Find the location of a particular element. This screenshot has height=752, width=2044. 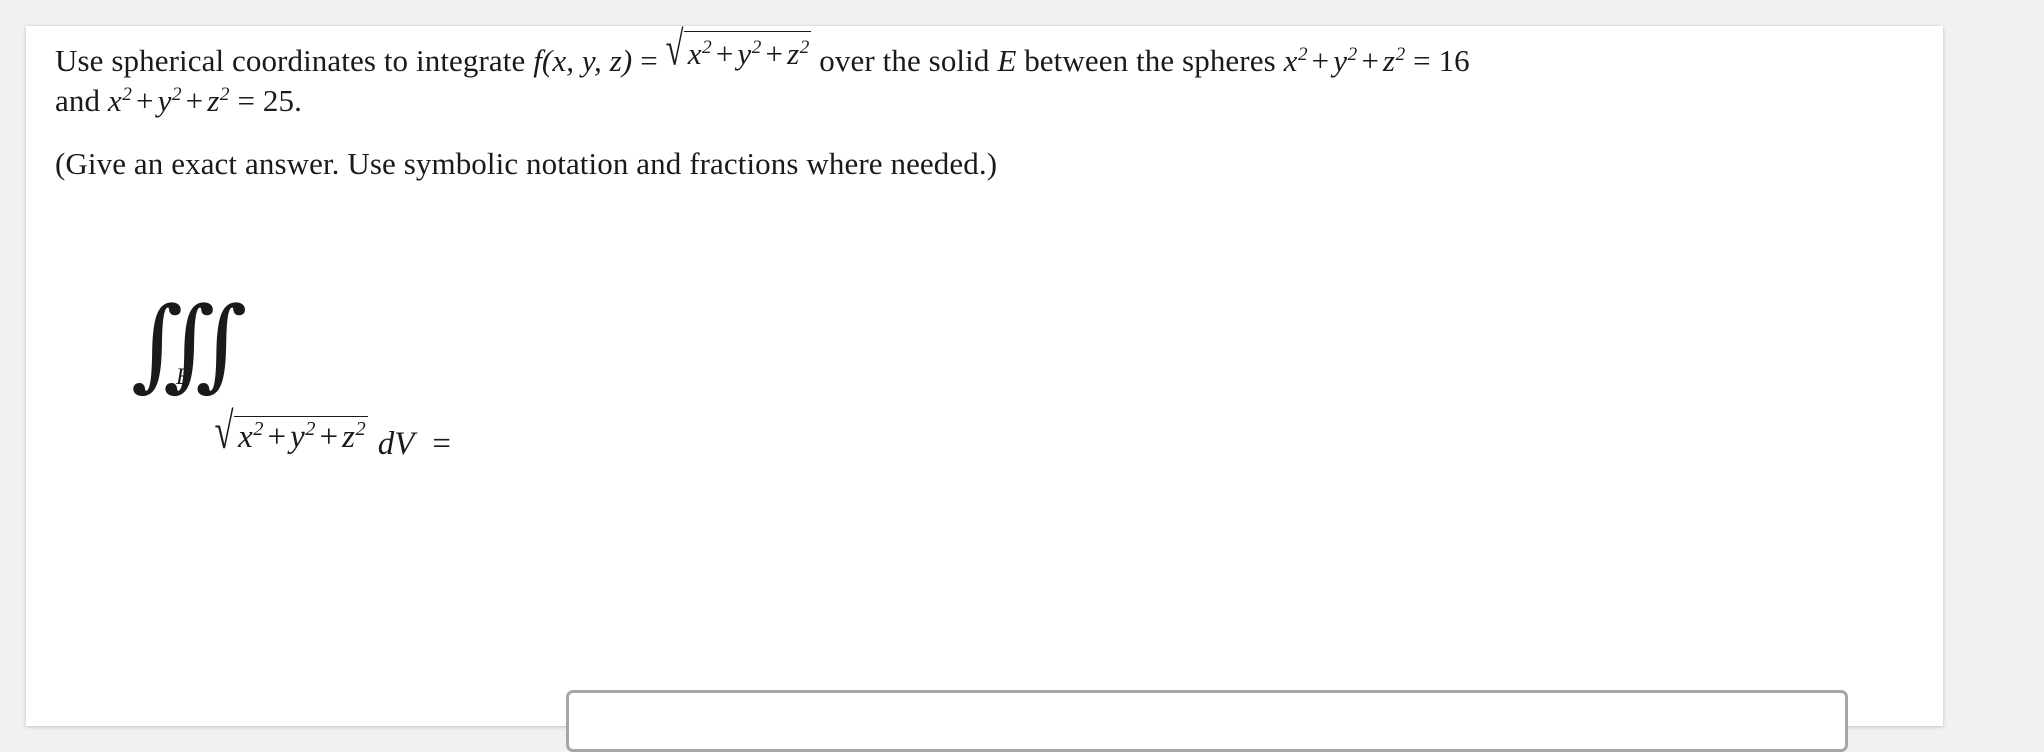

answer-input is located at coordinates (1207, 721).